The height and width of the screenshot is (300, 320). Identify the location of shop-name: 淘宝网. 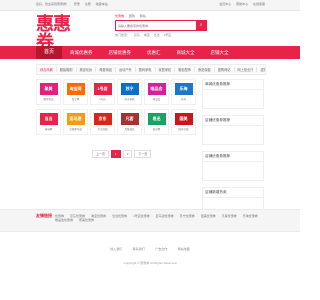
(75, 99).